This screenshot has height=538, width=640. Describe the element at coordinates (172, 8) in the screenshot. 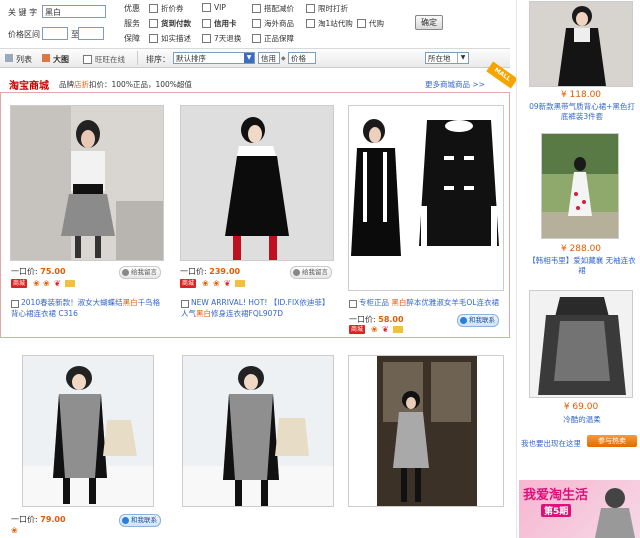

I see `coupon-label: 折价券` at that location.